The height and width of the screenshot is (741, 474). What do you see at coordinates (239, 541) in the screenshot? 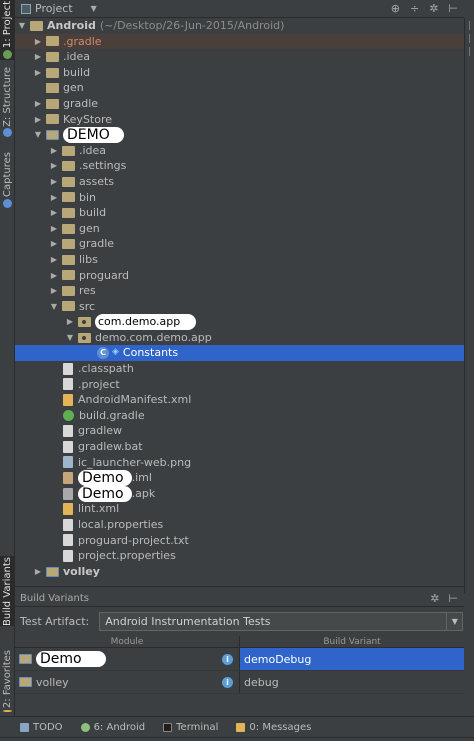
I see `tree-row: proguard-project.txt` at bounding box center [239, 541].